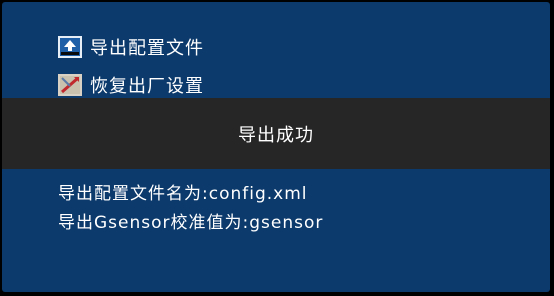 The width and height of the screenshot is (554, 296). Describe the element at coordinates (70, 47) in the screenshot. I see `export-icon` at that location.